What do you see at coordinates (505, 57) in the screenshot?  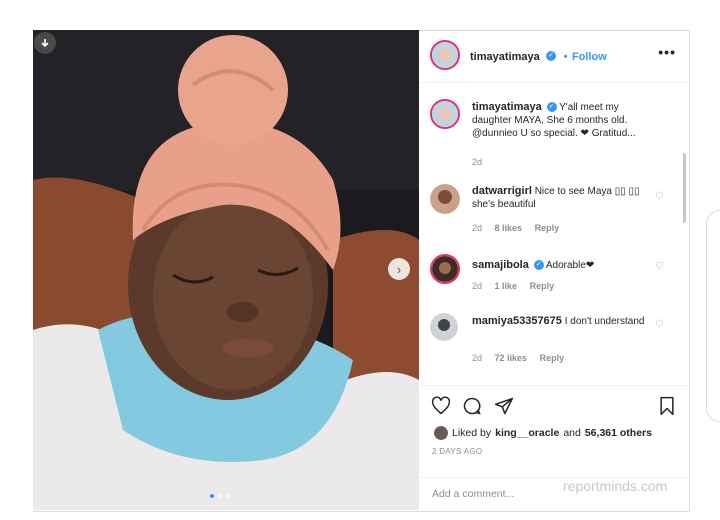 I see `author-username: timayatimaya` at bounding box center [505, 57].